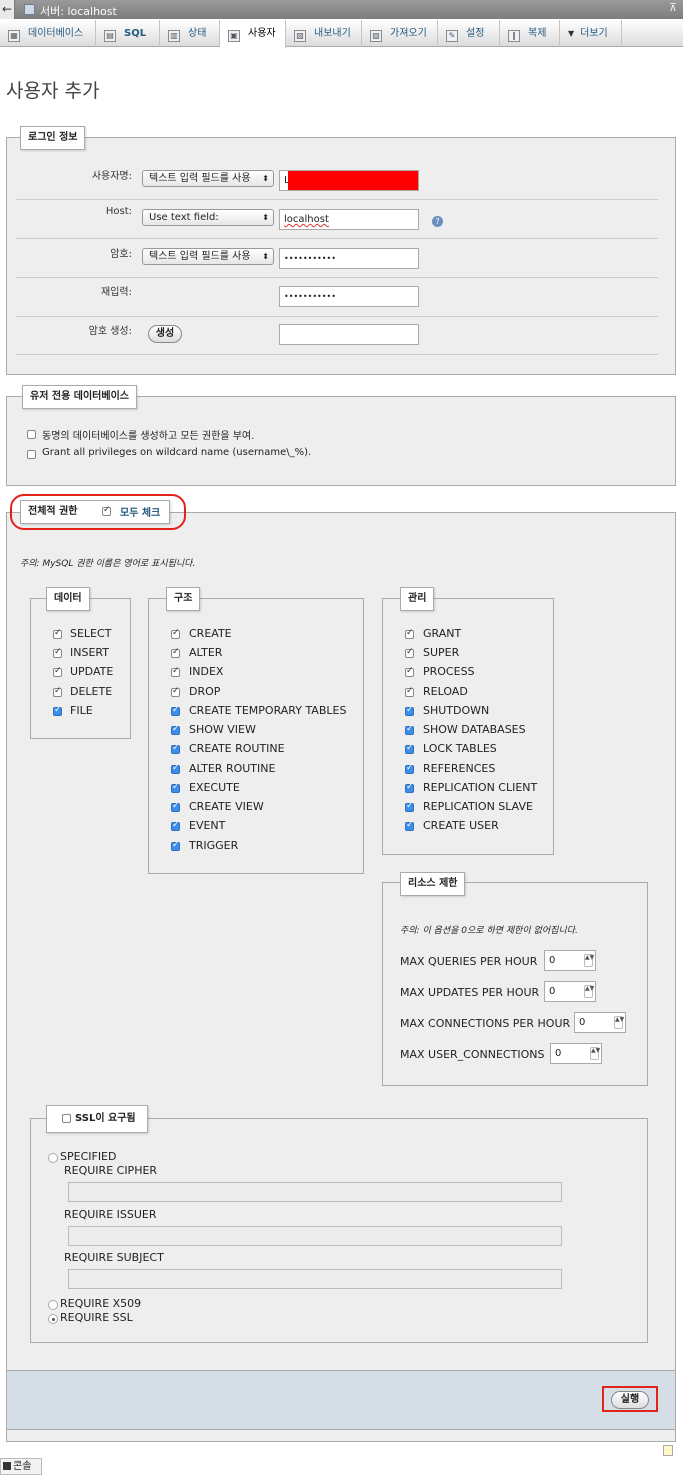 The image size is (683, 1475). Describe the element at coordinates (207, 825) in the screenshot. I see `event-label: EVENT` at that location.